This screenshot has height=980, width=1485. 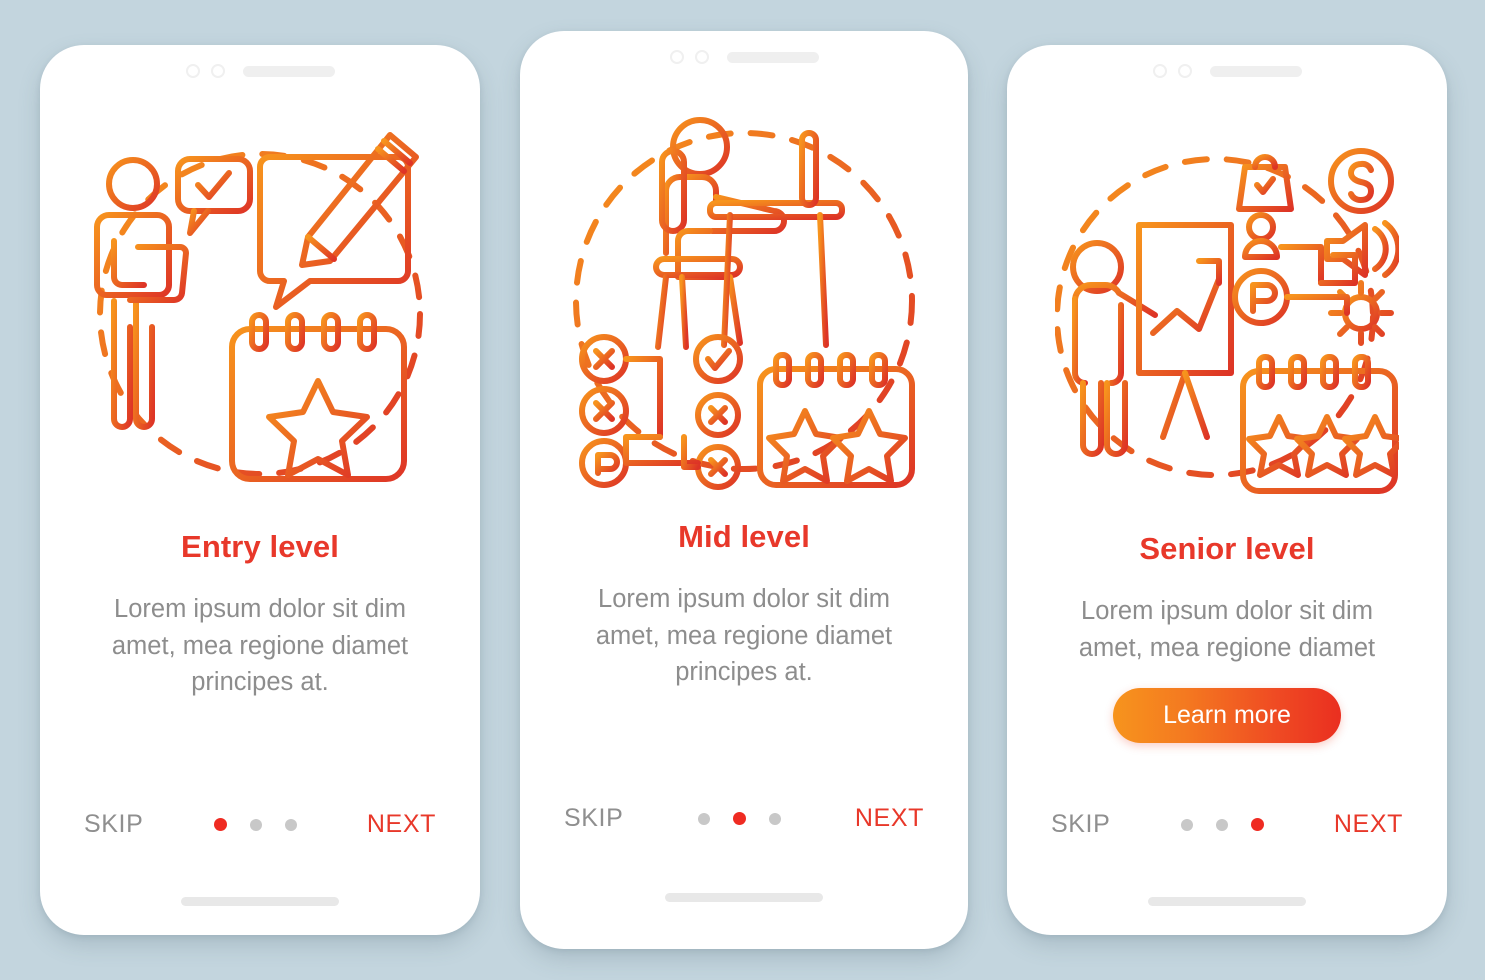 What do you see at coordinates (1227, 716) in the screenshot?
I see `learn-more-button: Learn more` at bounding box center [1227, 716].